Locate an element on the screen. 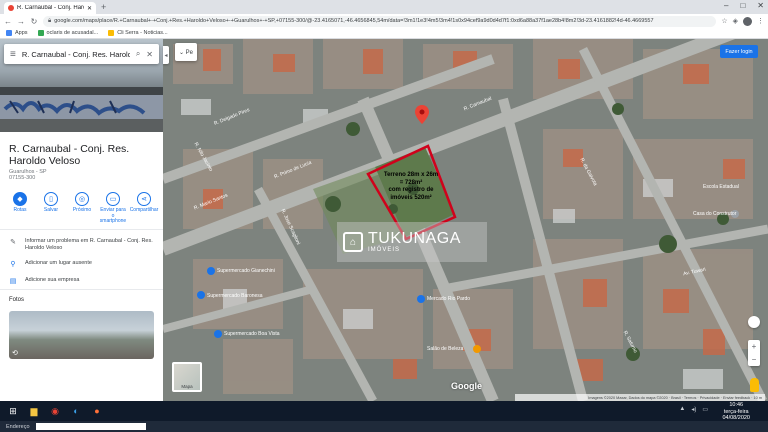 This screenshot has width=768, height=432. address-input is located at coordinates (90, 426).